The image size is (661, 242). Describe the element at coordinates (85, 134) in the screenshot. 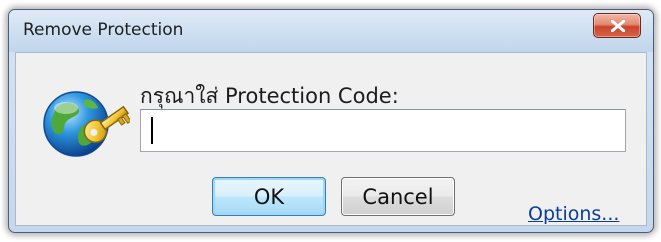

I see `globe-key-icon` at that location.